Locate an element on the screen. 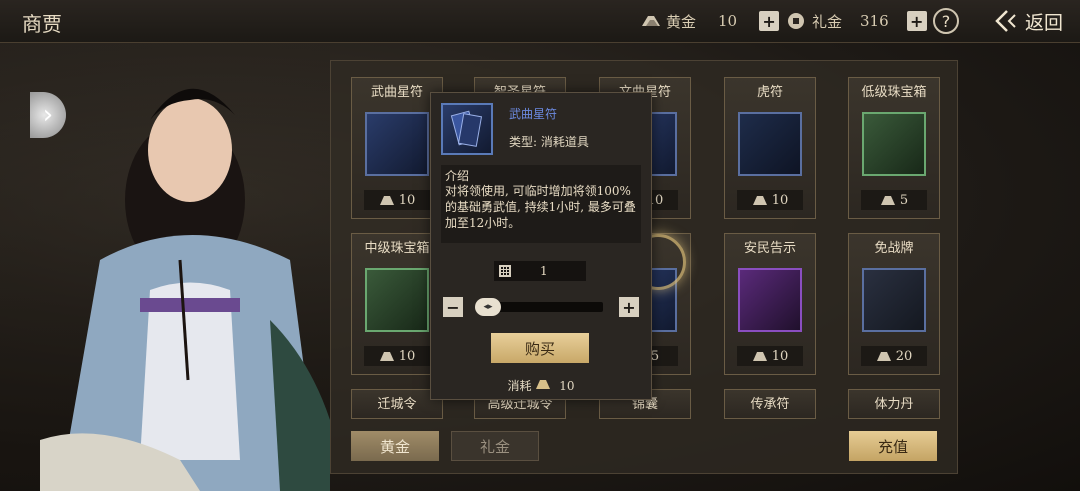 Image resolution: width=1080 pixels, height=491 pixels. recharge-button: 充值 is located at coordinates (893, 446).